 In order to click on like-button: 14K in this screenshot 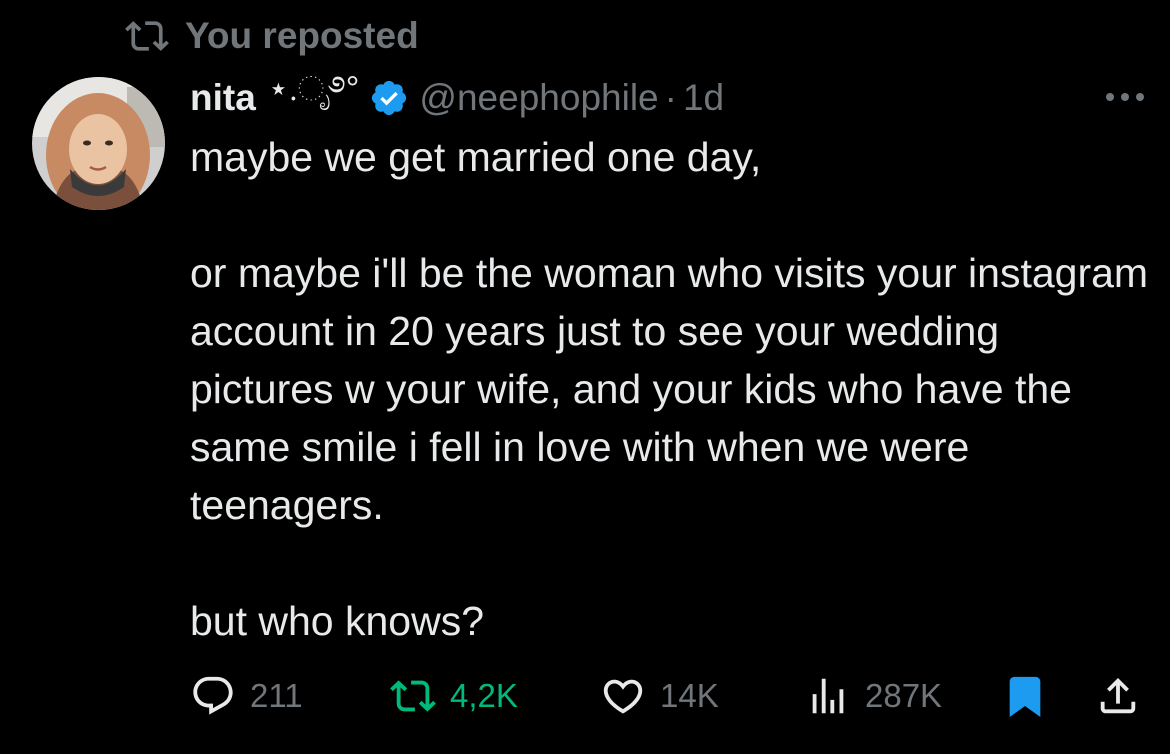, I will do `click(659, 696)`.